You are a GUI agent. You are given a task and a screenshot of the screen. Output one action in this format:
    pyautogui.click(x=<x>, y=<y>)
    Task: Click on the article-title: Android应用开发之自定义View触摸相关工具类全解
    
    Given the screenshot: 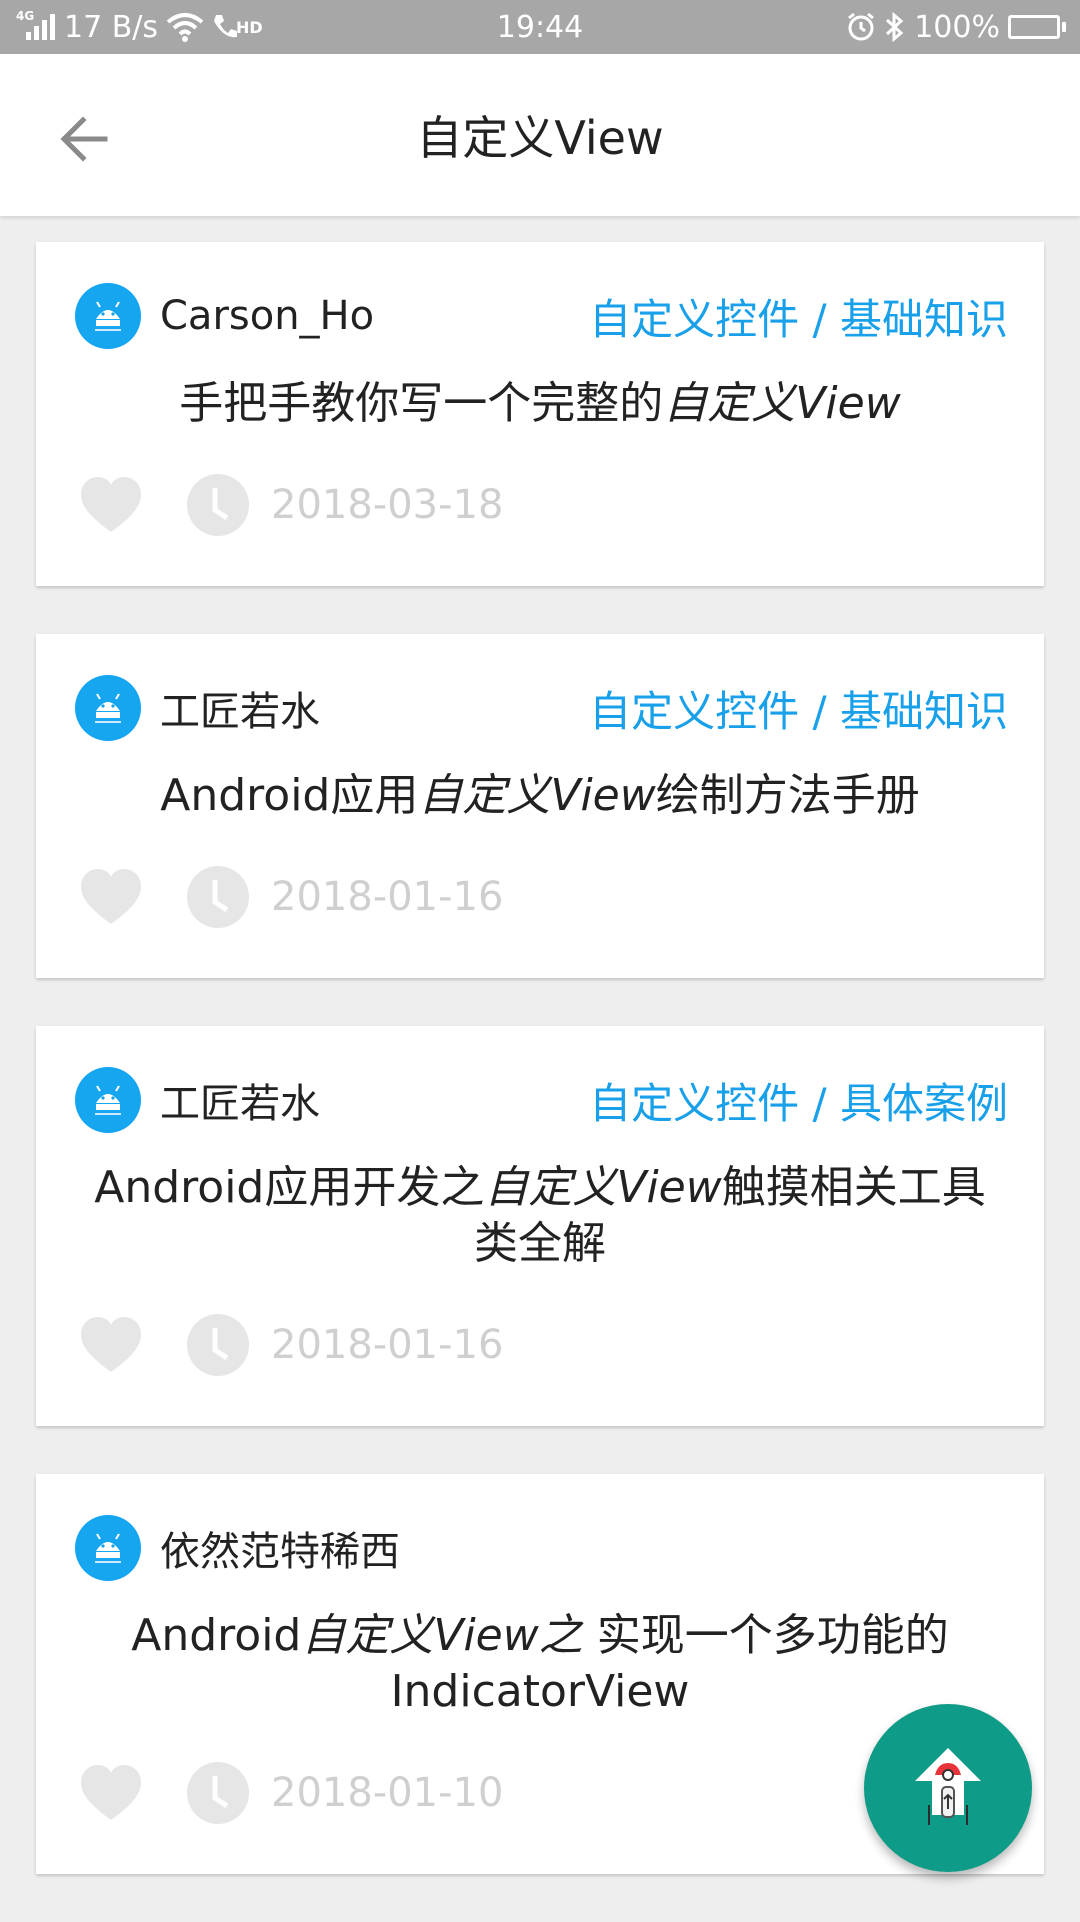 What is the action you would take?
    pyautogui.click(x=540, y=1216)
    